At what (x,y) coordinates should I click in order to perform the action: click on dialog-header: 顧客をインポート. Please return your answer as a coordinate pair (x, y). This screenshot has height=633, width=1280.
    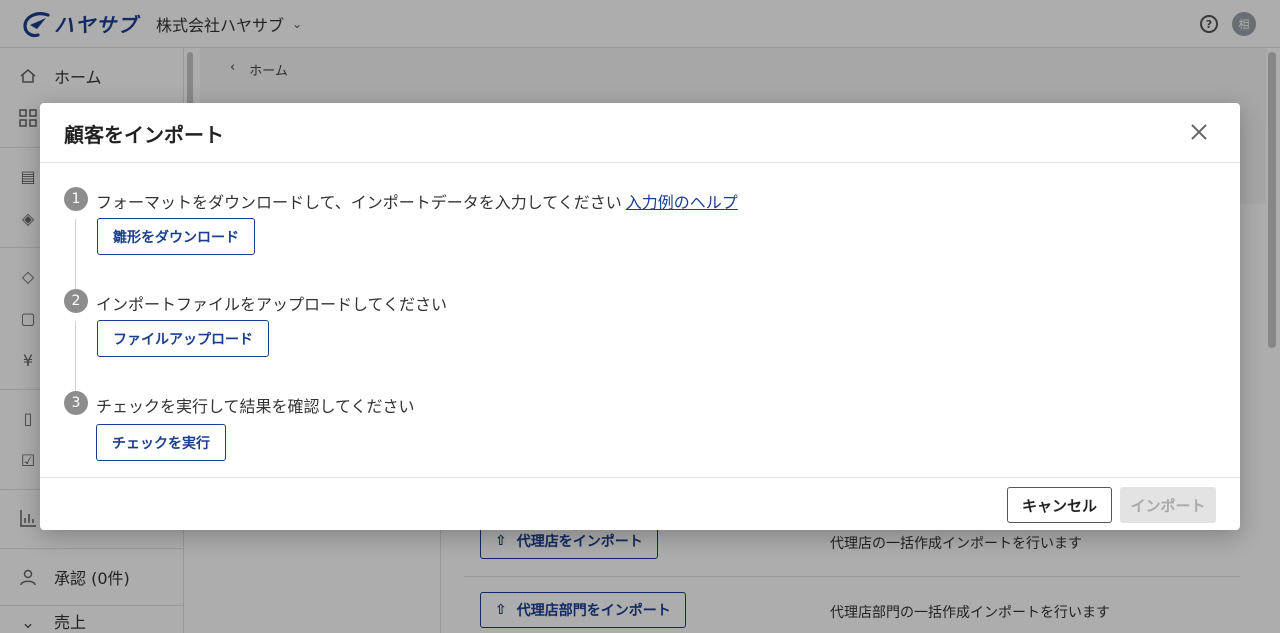
    Looking at the image, I should click on (640, 133).